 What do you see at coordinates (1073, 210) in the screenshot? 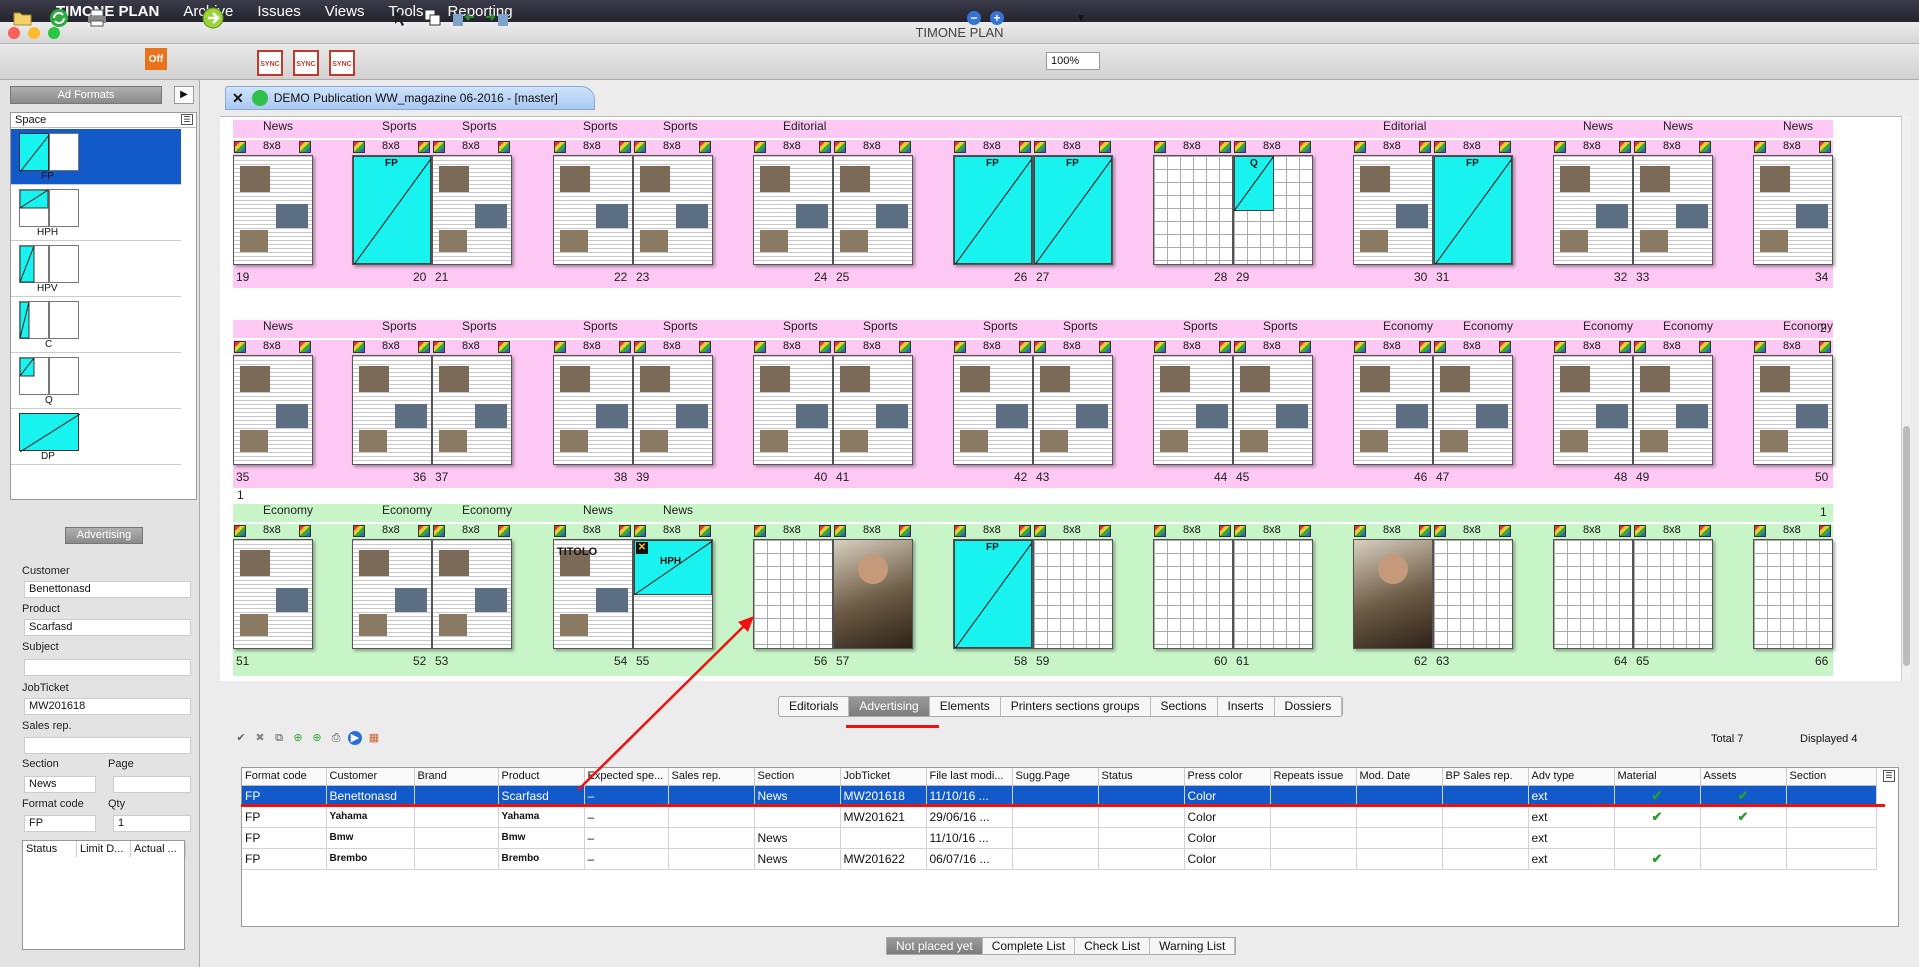
I see `page-27: FP` at bounding box center [1073, 210].